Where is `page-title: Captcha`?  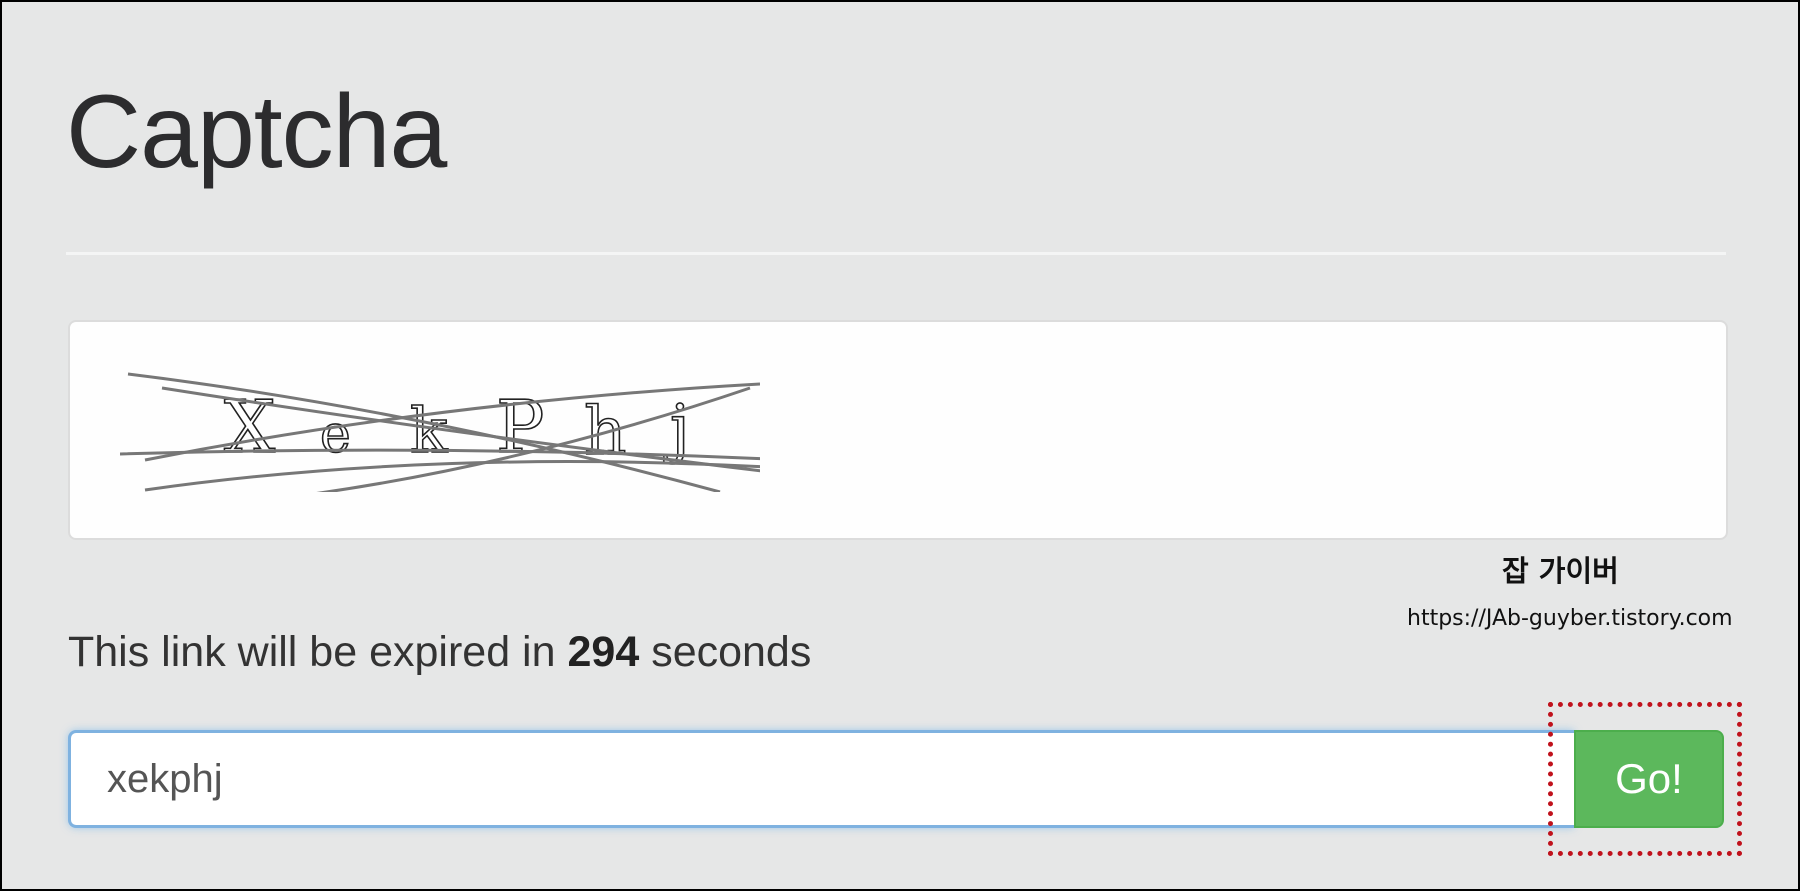
page-title: Captcha is located at coordinates (256, 132).